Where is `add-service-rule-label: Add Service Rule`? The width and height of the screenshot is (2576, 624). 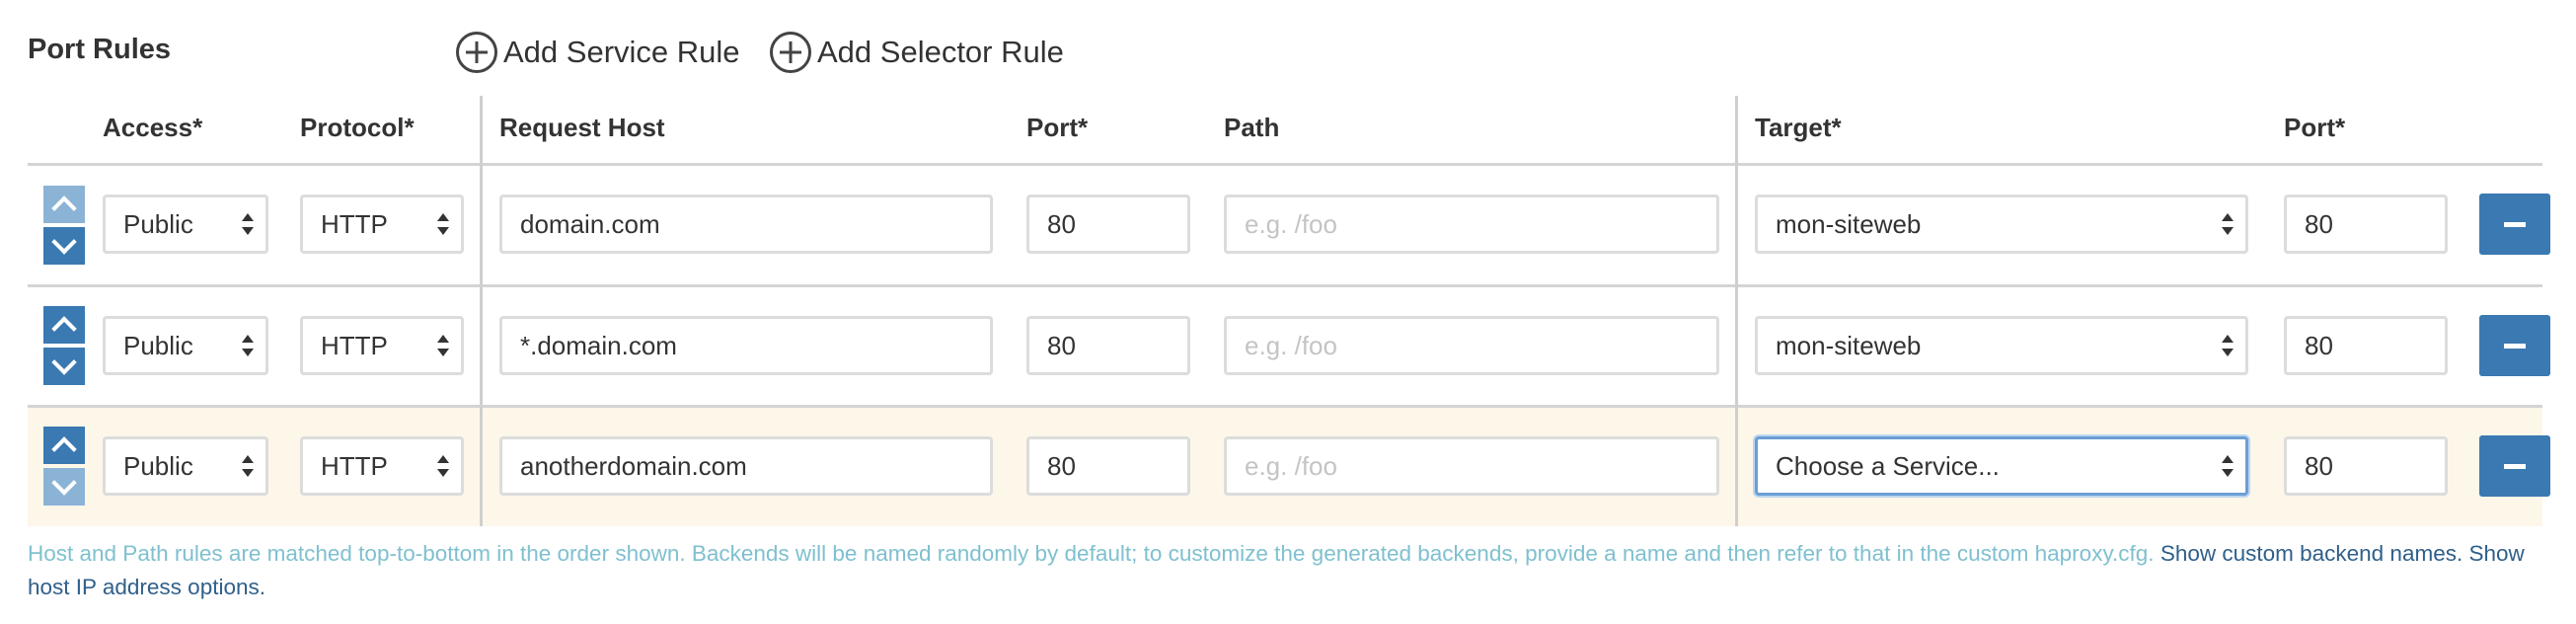 add-service-rule-label: Add Service Rule is located at coordinates (621, 52).